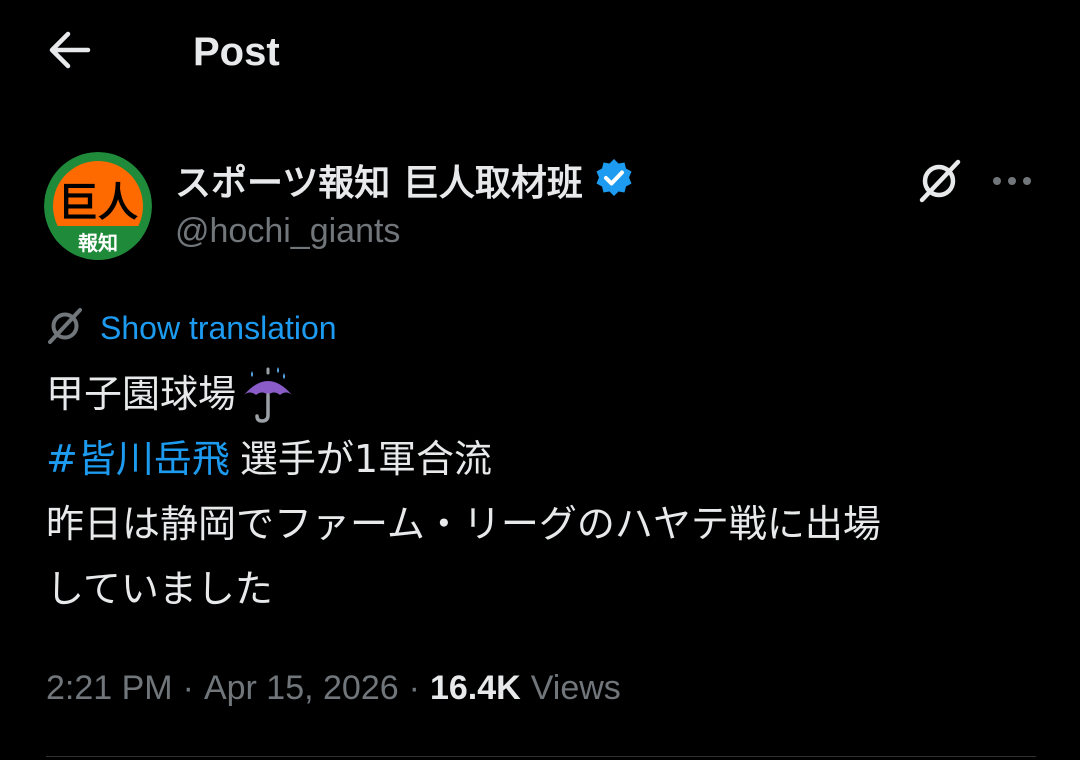  Describe the element at coordinates (379, 183) in the screenshot. I see `display-name: スポーツ報知 巨人取材班` at that location.